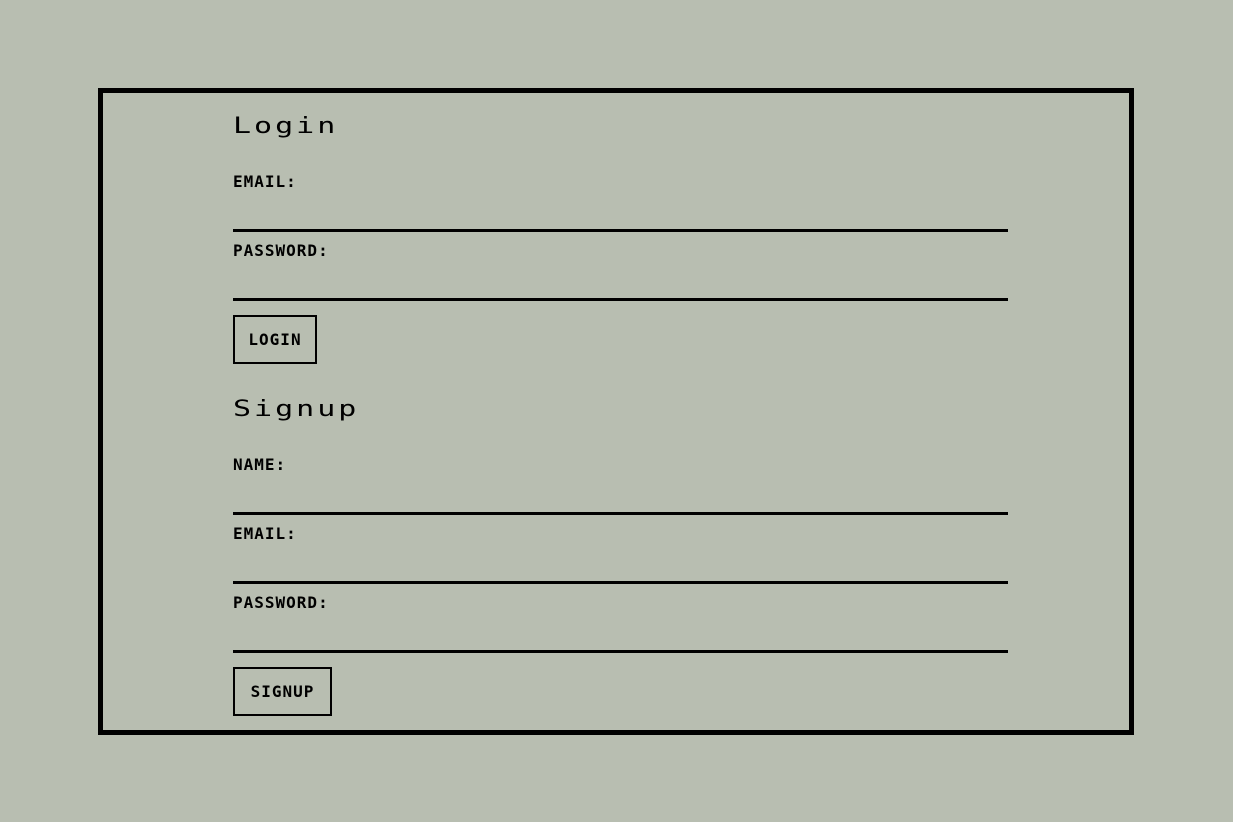  I want to click on login-password-label: Password:, so click(281, 250).